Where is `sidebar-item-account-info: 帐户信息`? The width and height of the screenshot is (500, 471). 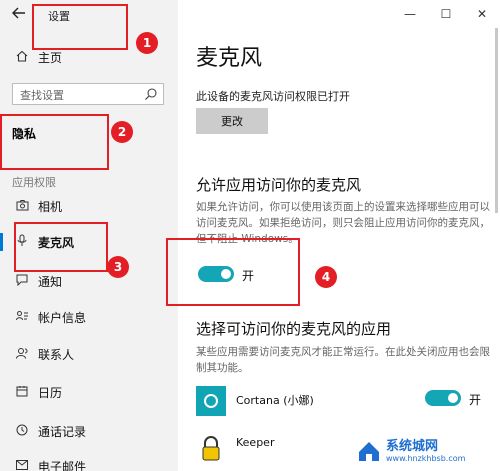
sidebar-item-account-info: 帐户信息 is located at coordinates (89, 317).